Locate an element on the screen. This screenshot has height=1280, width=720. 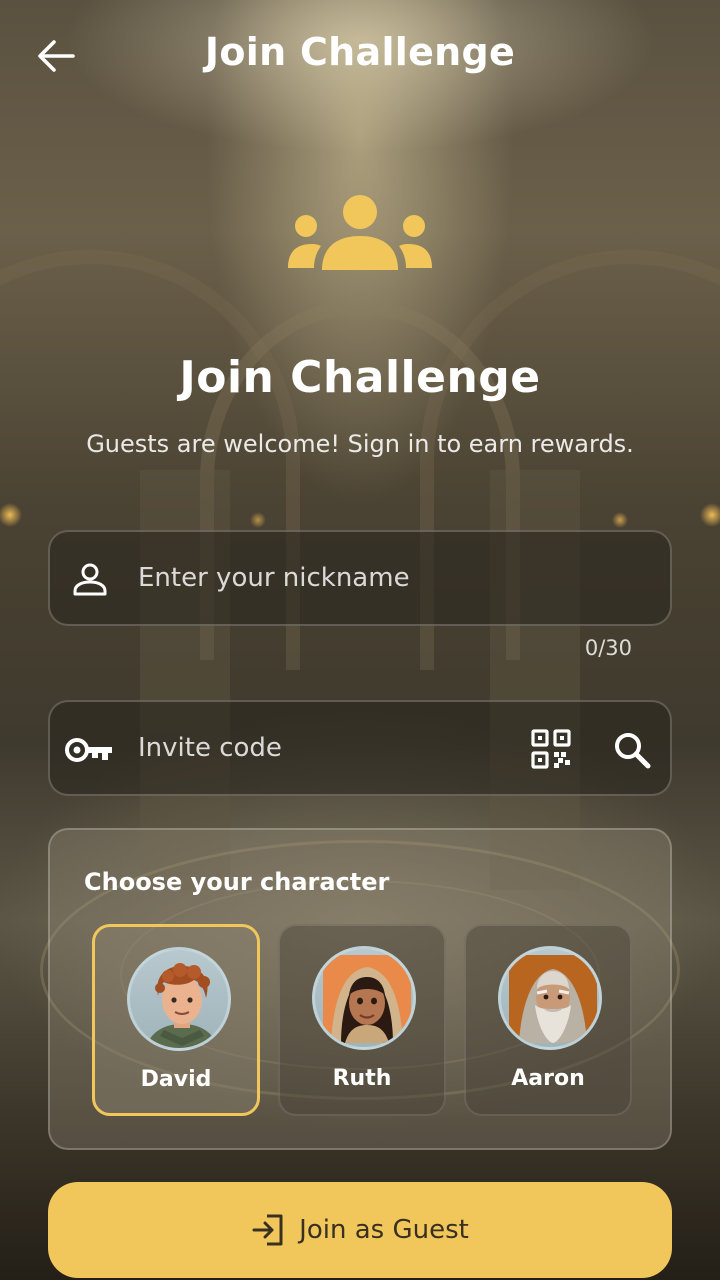
login-icon is located at coordinates (267, 1230).